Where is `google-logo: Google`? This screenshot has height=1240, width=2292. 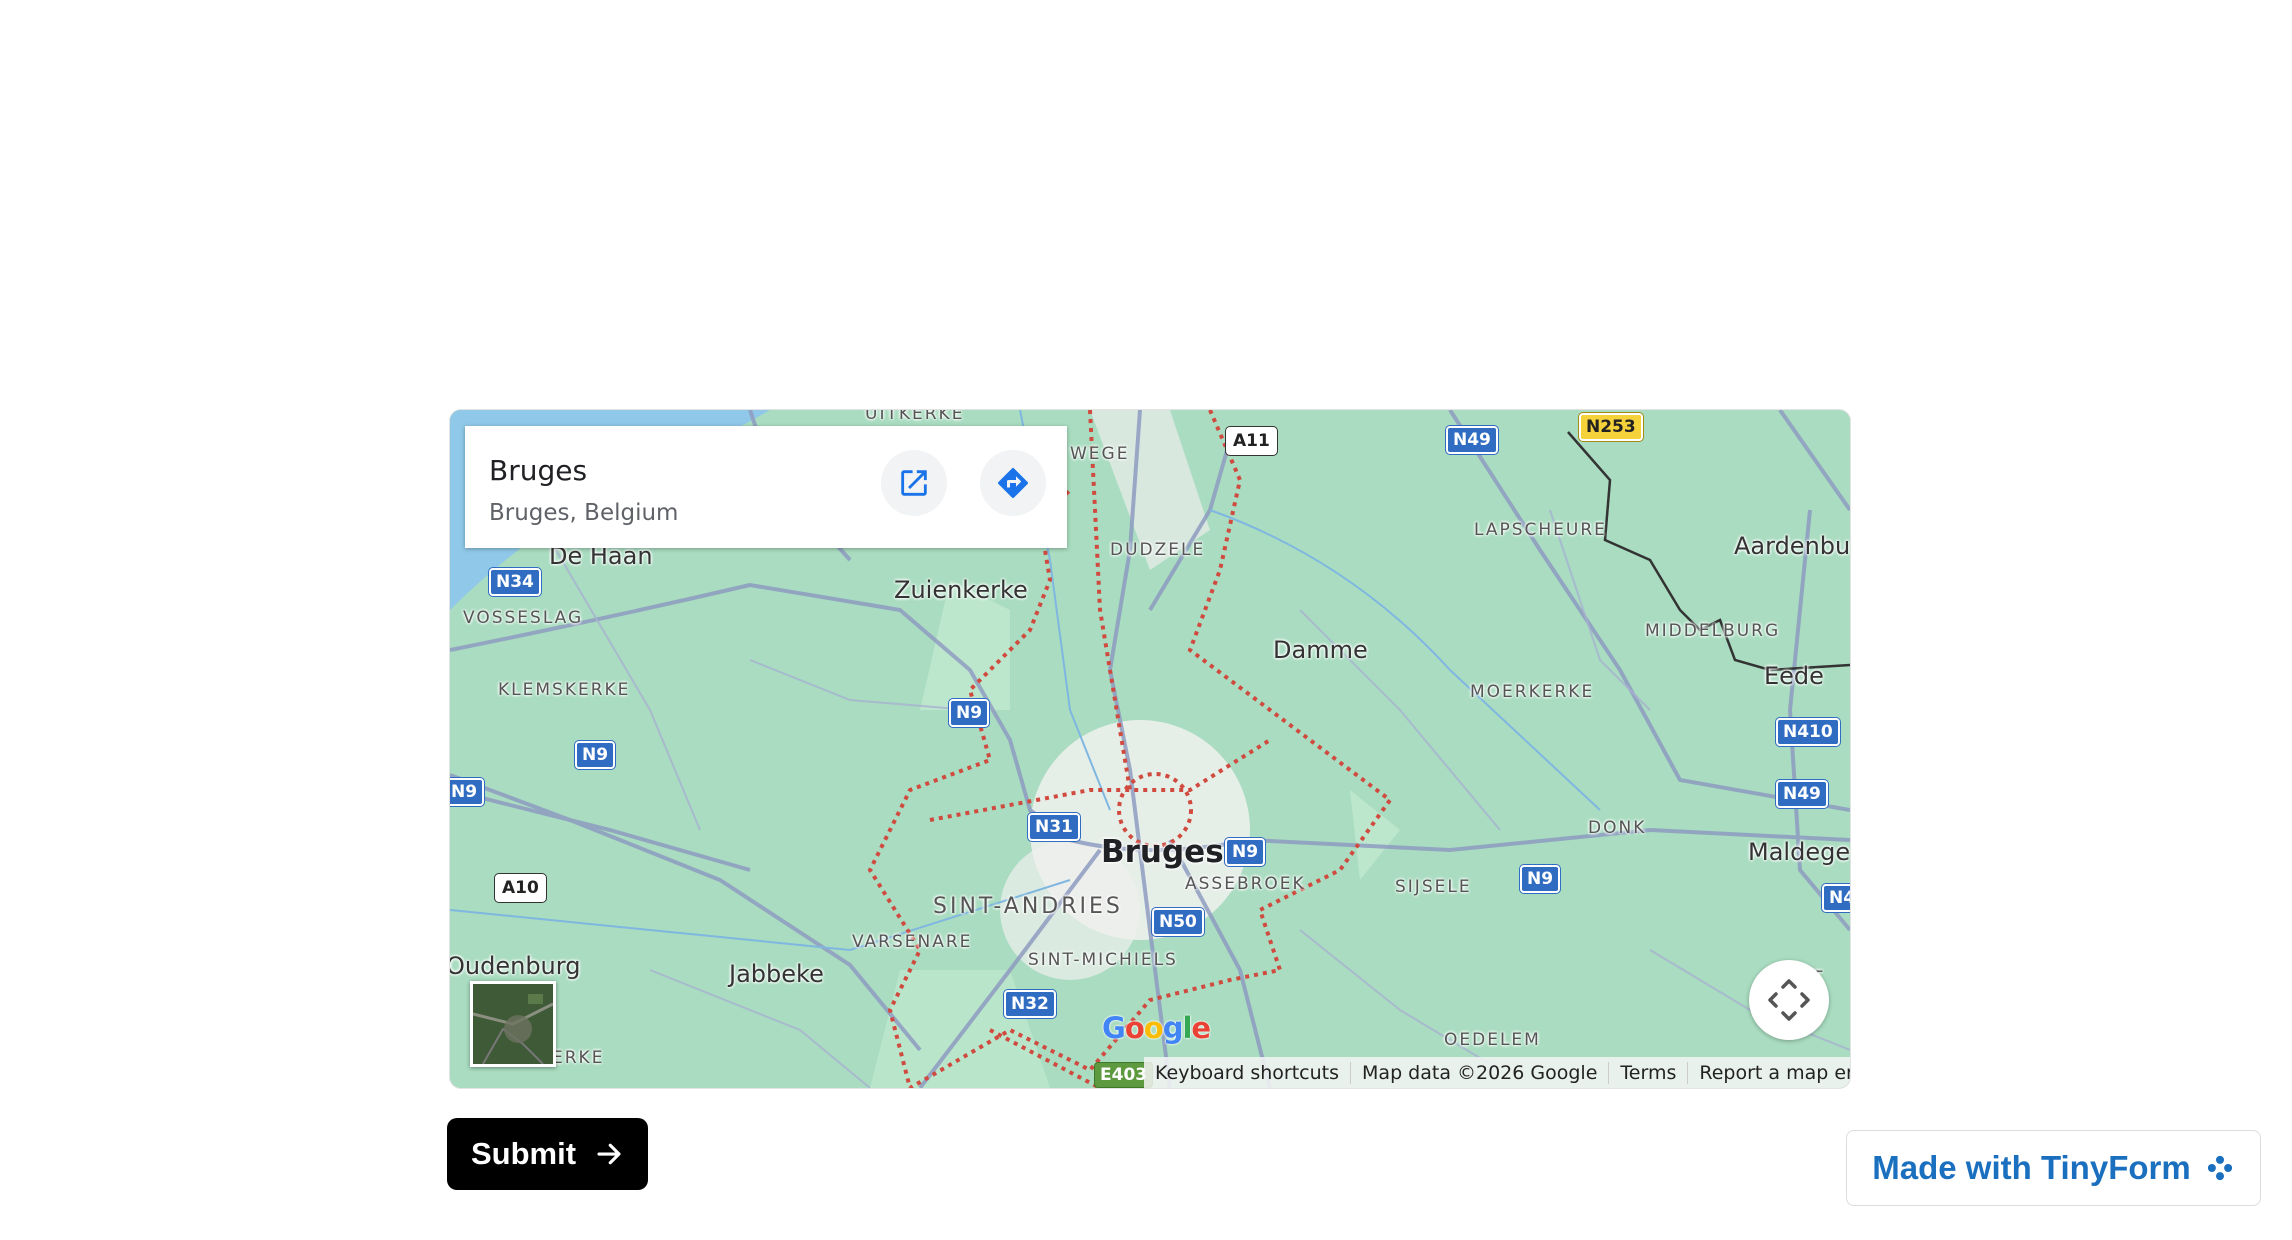
google-logo: Google is located at coordinates (1156, 1028).